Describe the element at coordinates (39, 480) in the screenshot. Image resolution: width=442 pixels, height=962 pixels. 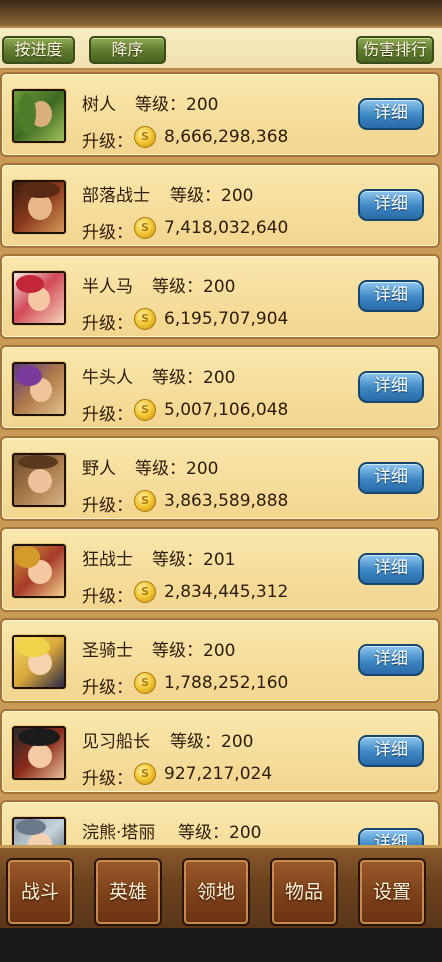
I see `hero-avatar-savage` at that location.